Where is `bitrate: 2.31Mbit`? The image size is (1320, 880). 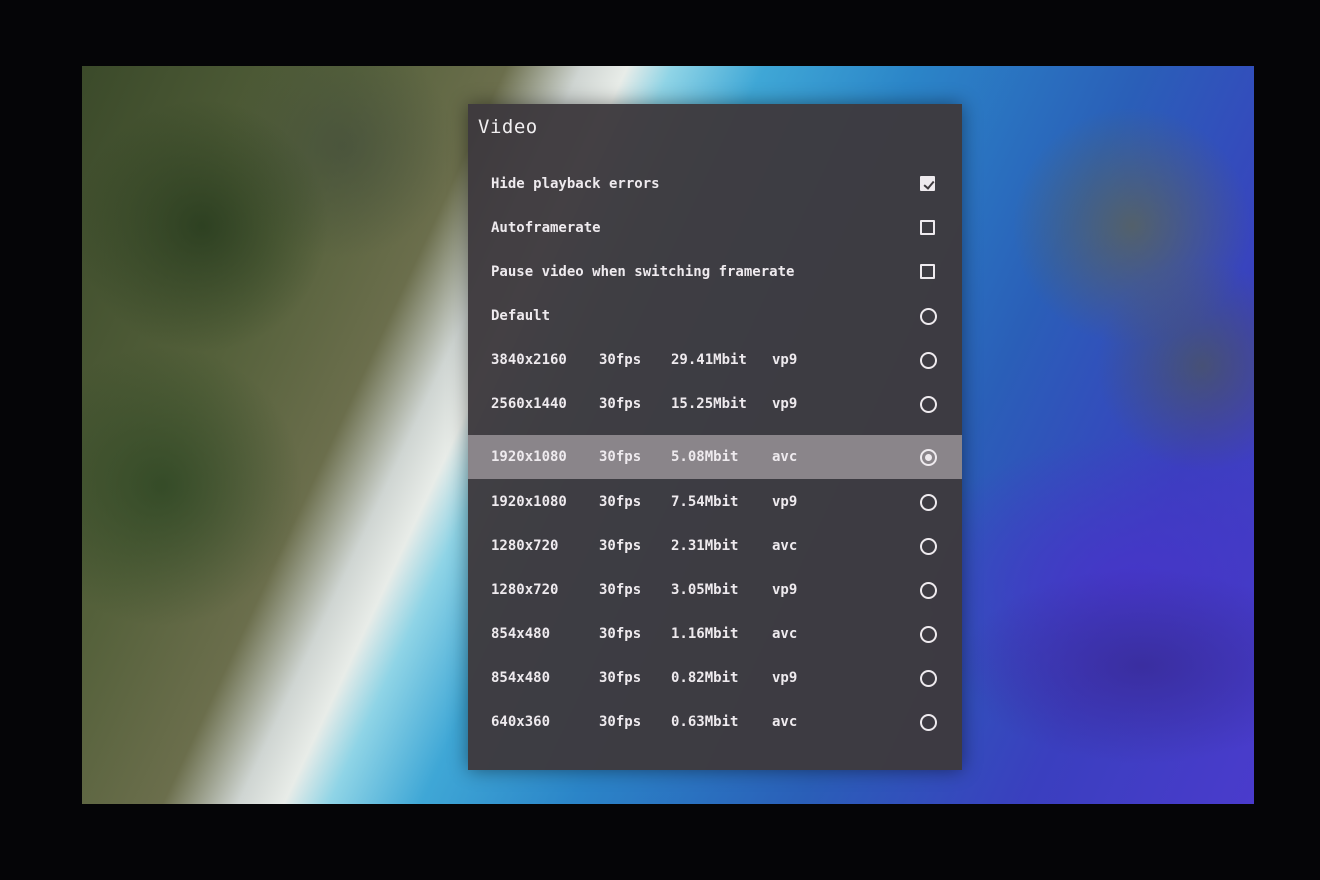 bitrate: 2.31Mbit is located at coordinates (705, 546).